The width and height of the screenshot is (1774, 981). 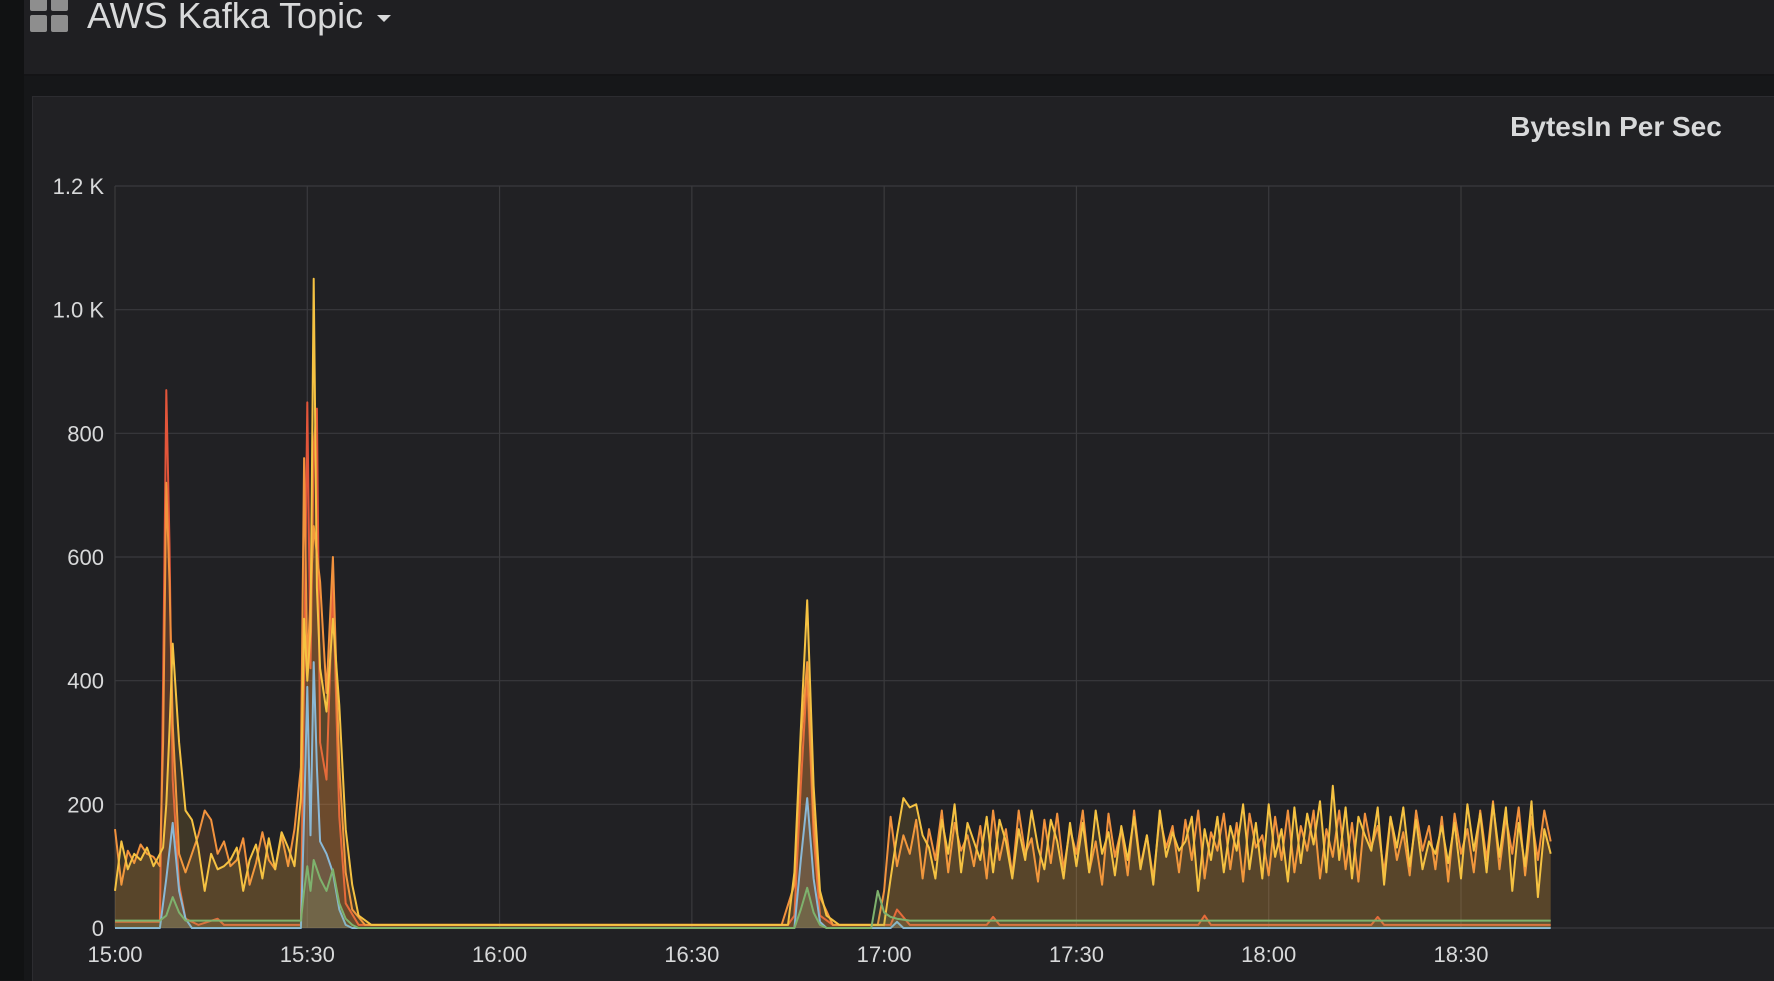 What do you see at coordinates (85, 681) in the screenshot?
I see `y-tick-label: 400` at bounding box center [85, 681].